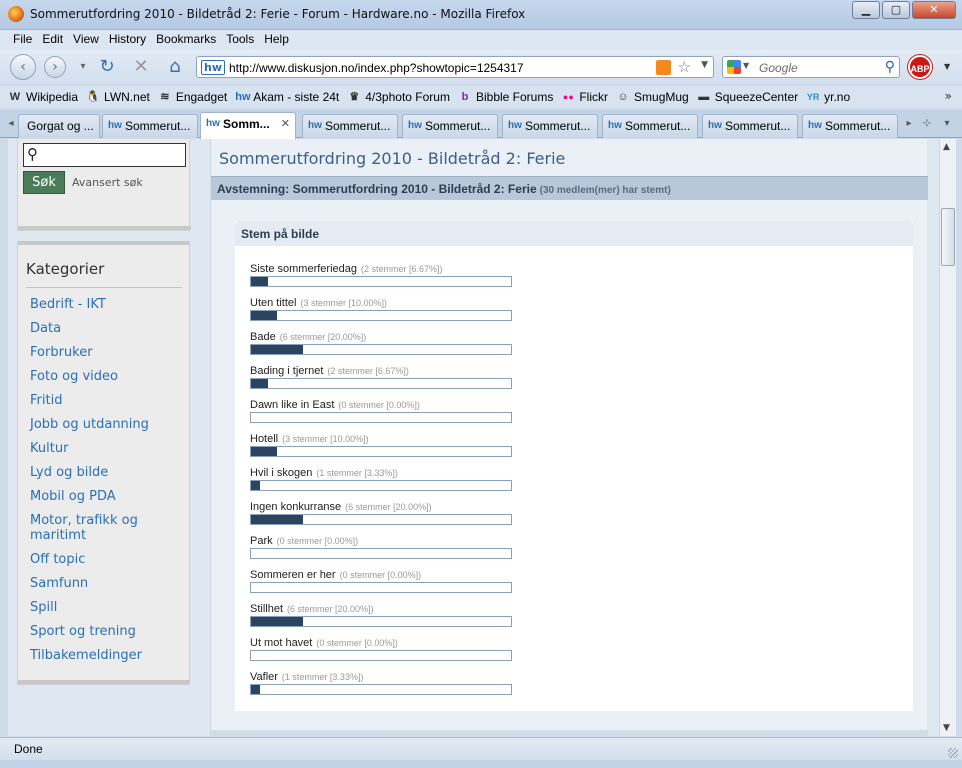  I want to click on url-dropdown-icon: ▼, so click(704, 65).